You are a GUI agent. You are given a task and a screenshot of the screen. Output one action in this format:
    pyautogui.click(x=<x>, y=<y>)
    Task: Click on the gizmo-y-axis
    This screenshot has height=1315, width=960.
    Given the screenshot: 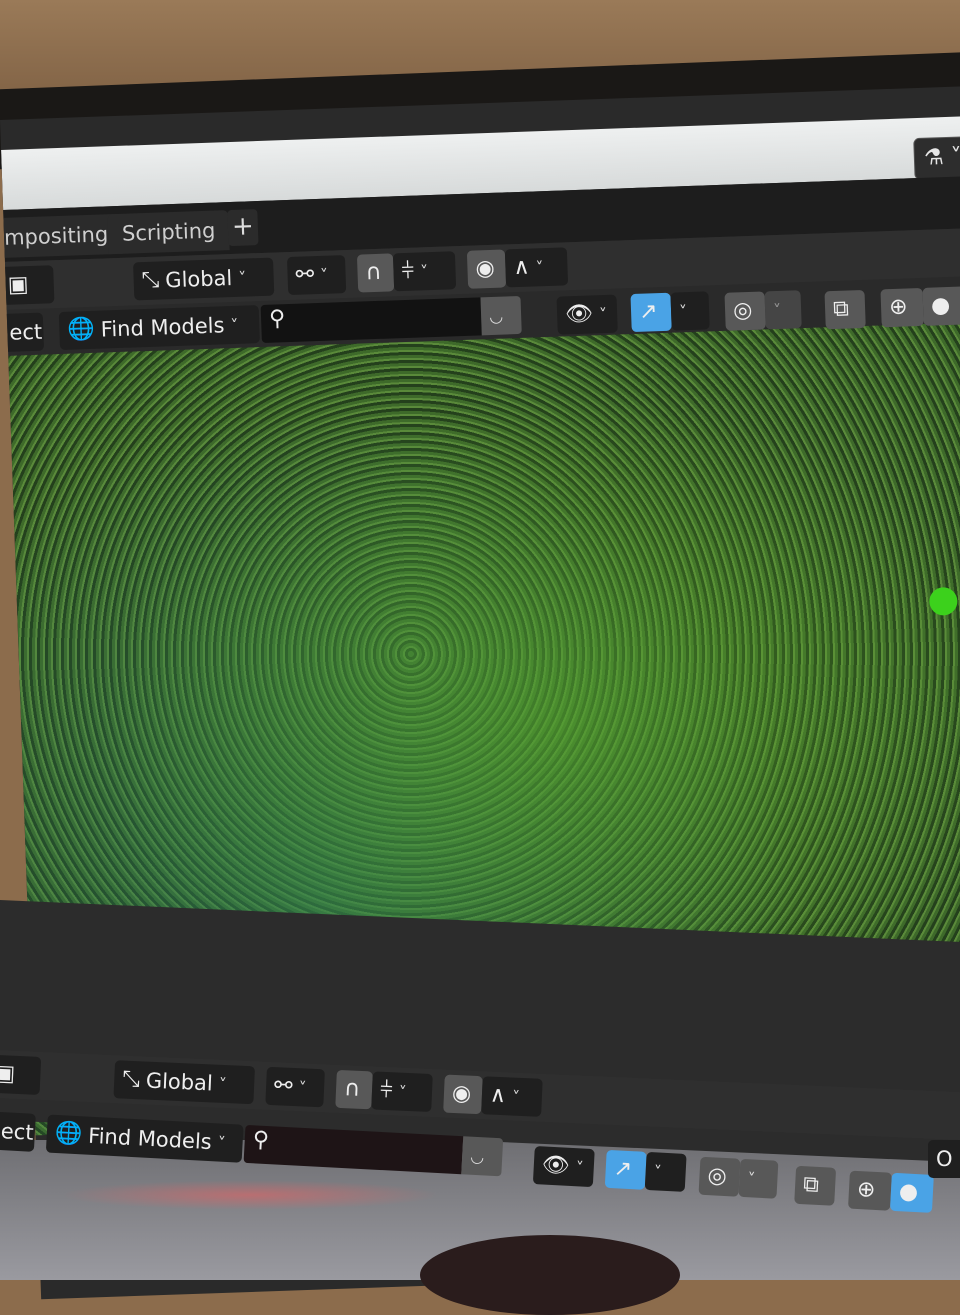 What is the action you would take?
    pyautogui.click(x=943, y=601)
    